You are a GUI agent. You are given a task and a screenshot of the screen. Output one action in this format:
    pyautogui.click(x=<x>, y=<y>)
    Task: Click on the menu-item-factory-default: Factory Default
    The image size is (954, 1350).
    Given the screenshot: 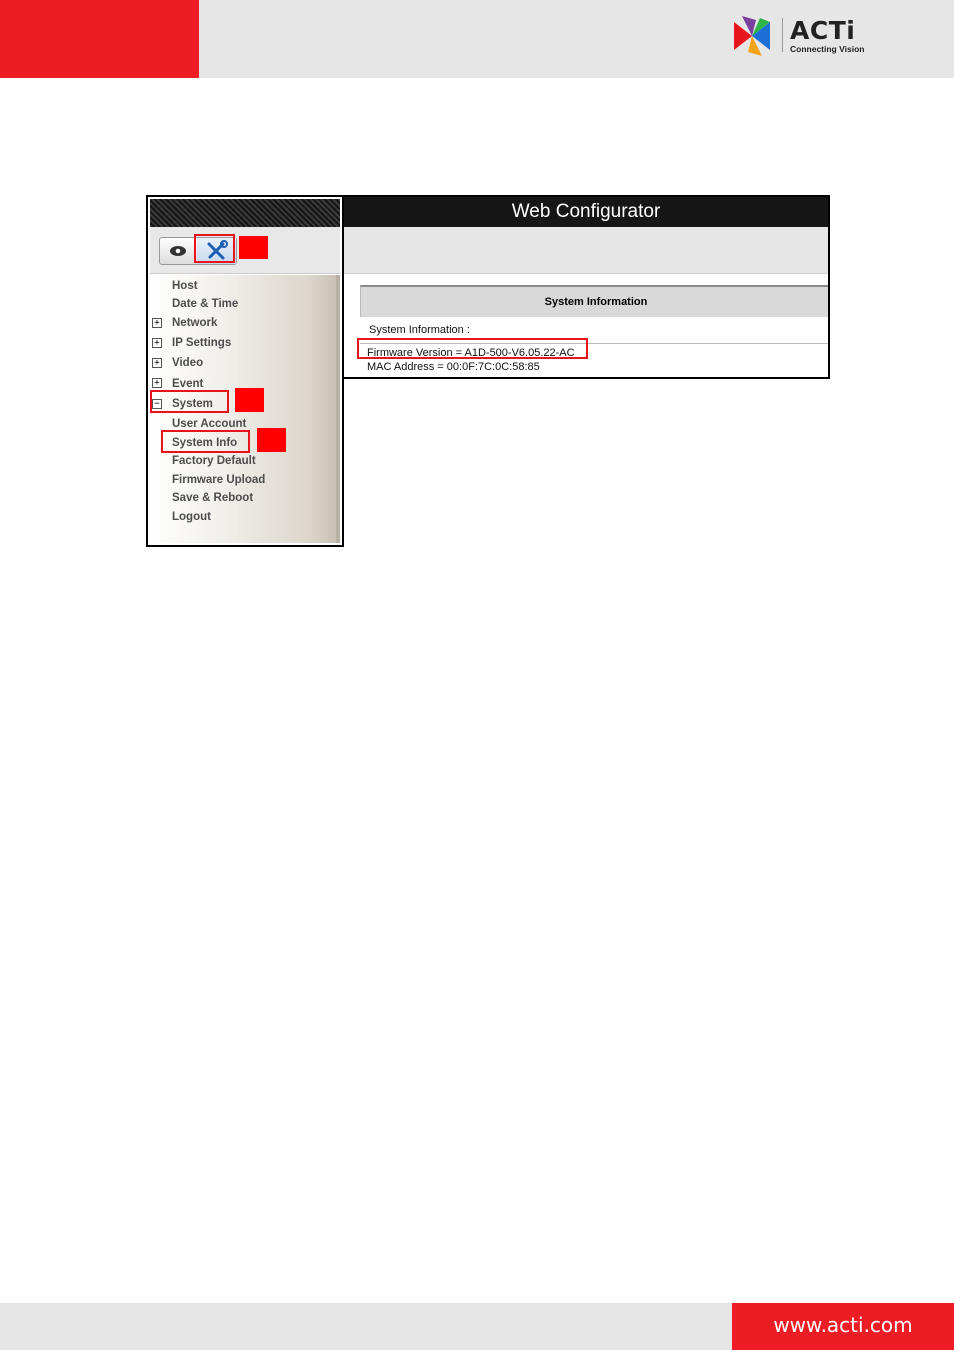 What is the action you would take?
    pyautogui.click(x=214, y=461)
    